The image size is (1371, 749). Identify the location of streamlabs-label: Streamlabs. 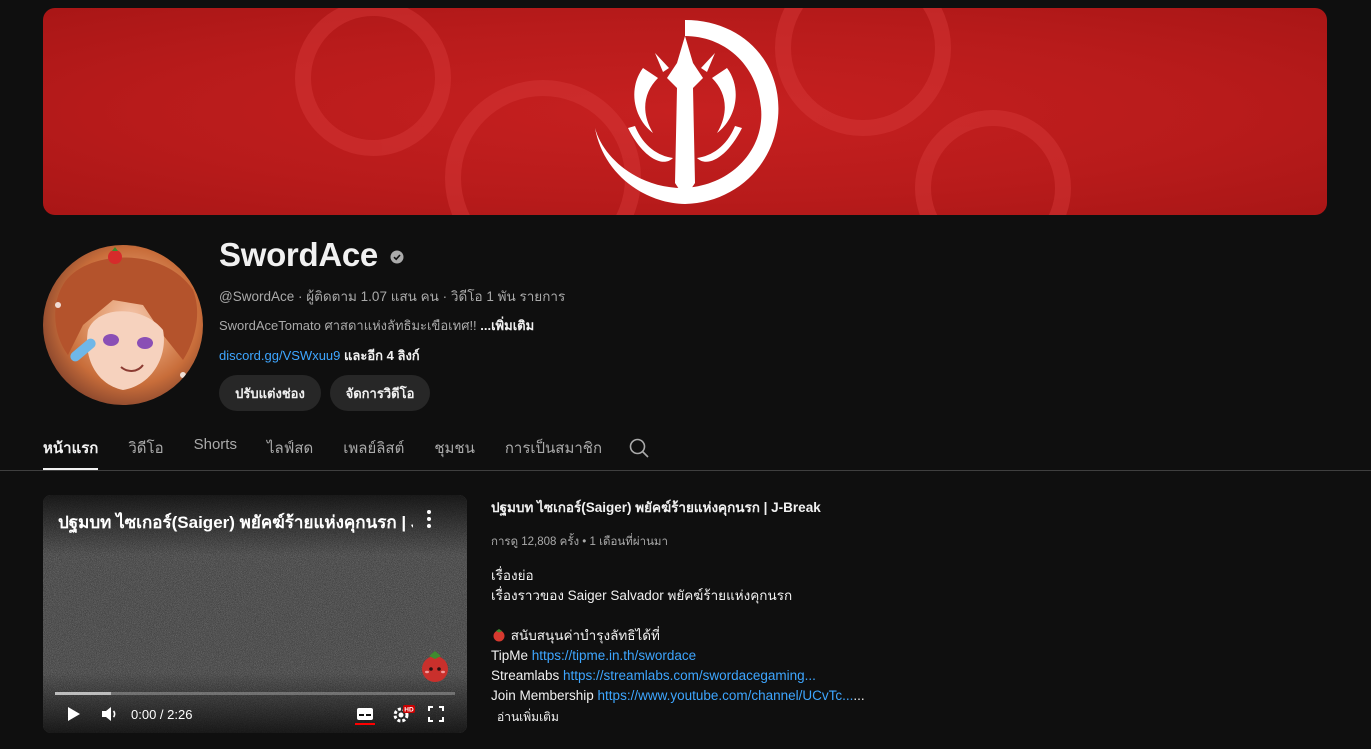
(527, 675).